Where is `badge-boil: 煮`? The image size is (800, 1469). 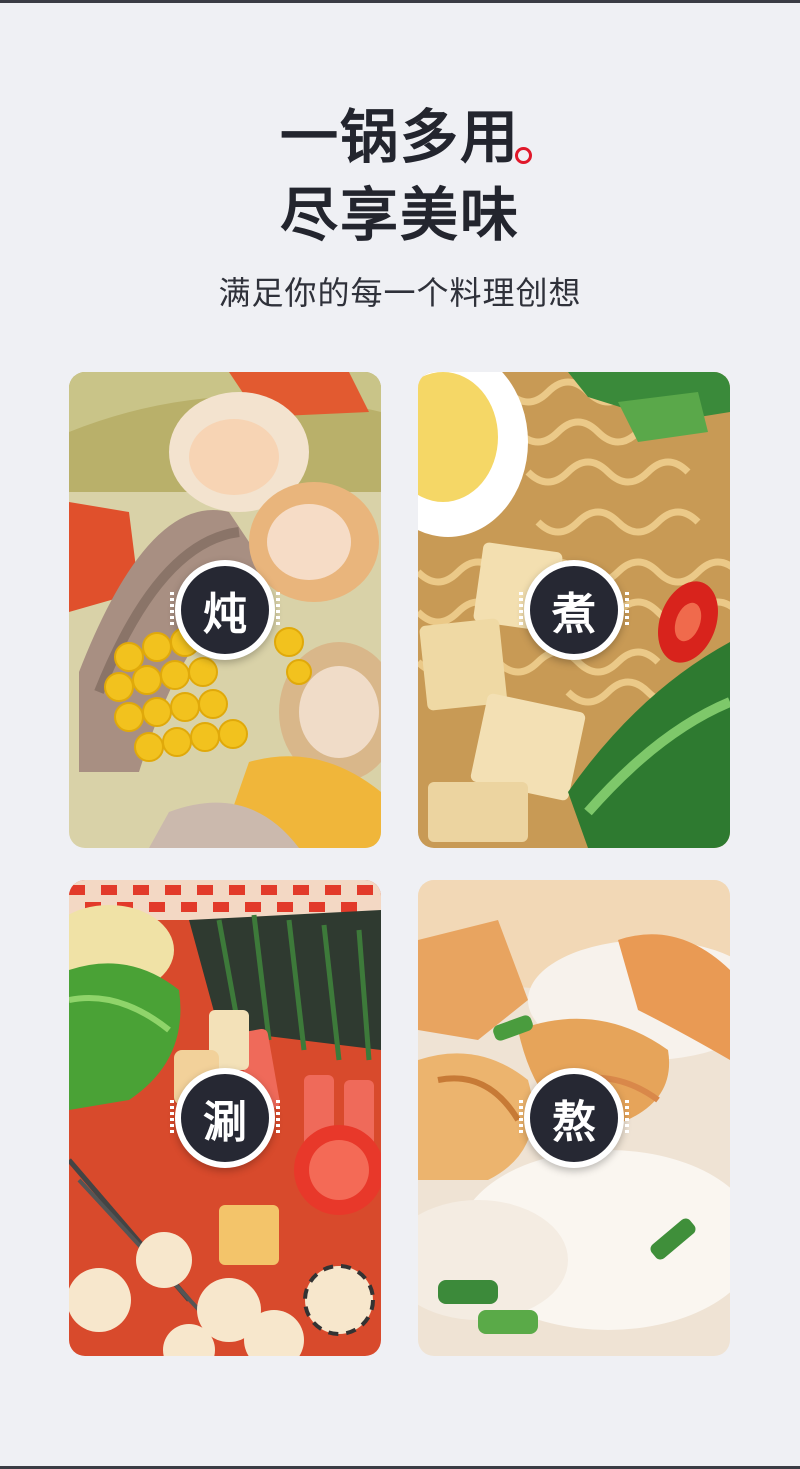
badge-boil: 煮 is located at coordinates (574, 610).